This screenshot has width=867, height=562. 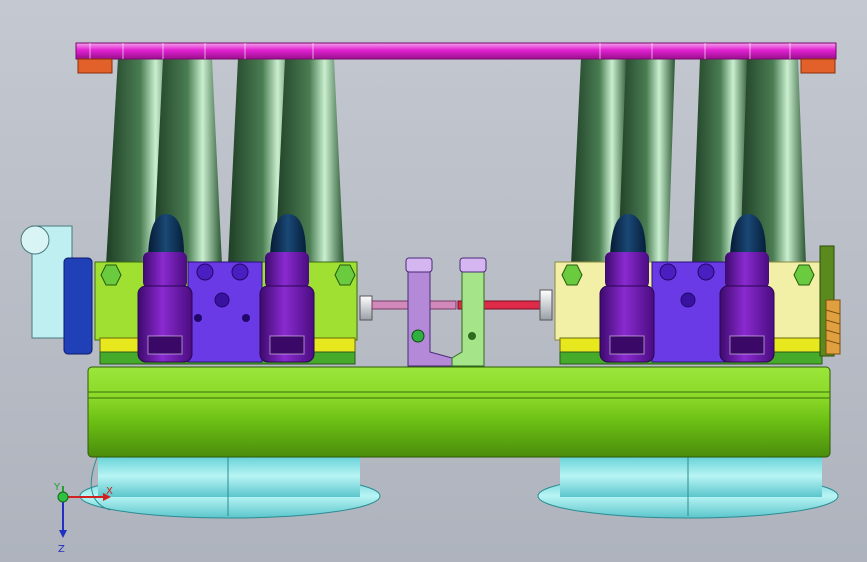 I want to click on fuel-rail, so click(x=459, y=412).